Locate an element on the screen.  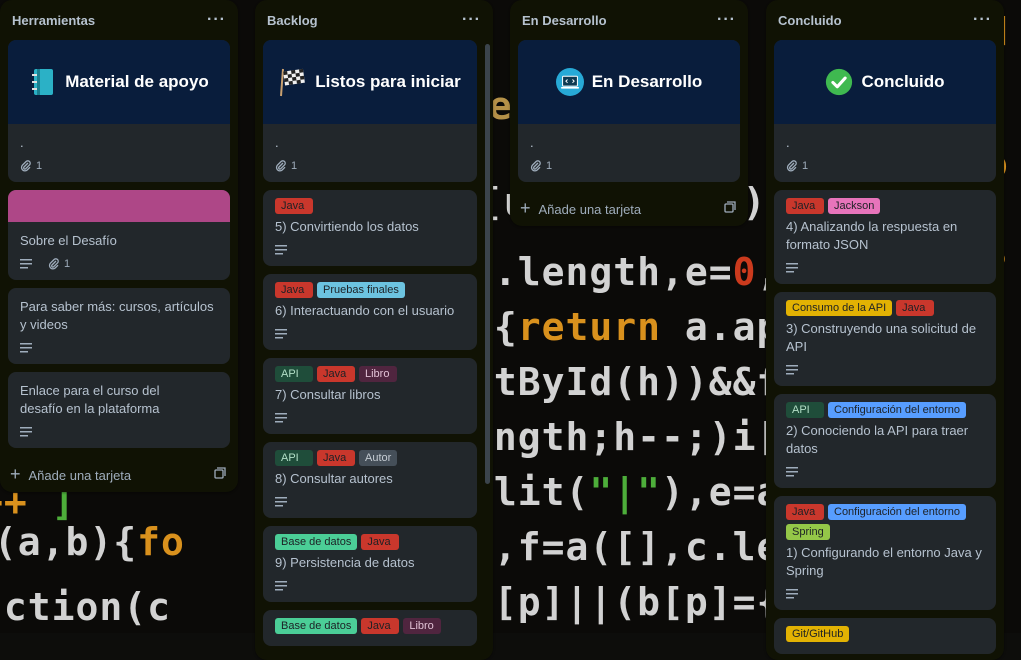
card-sobre-el-desafio: Sobre el Desafío 1 is located at coordinates (119, 235).